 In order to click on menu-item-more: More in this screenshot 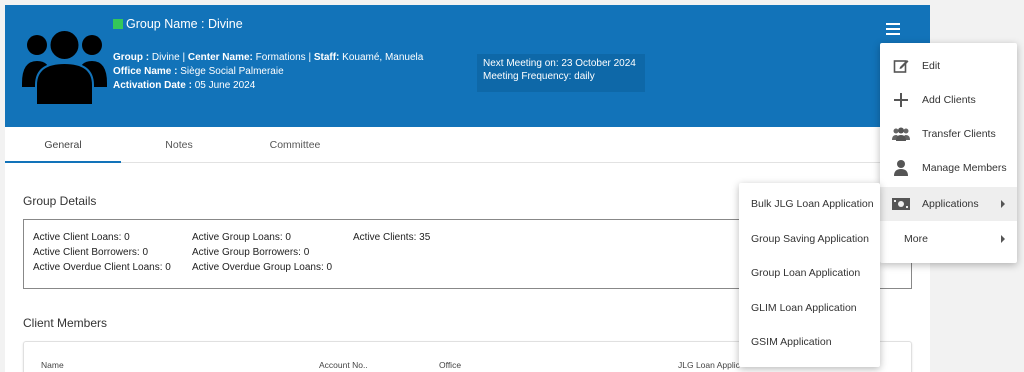, I will do `click(948, 239)`.